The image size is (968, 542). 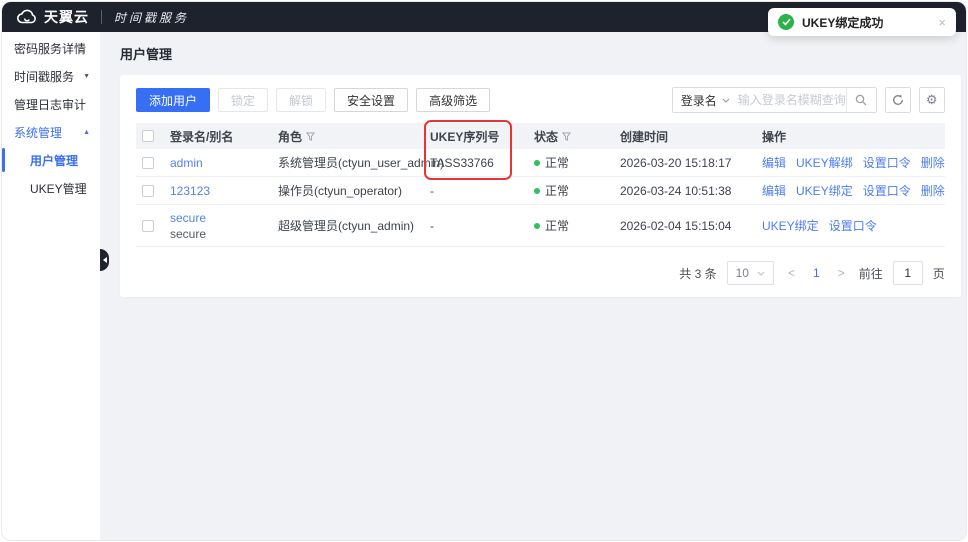 I want to click on brand-name: 天翼云, so click(x=66, y=17).